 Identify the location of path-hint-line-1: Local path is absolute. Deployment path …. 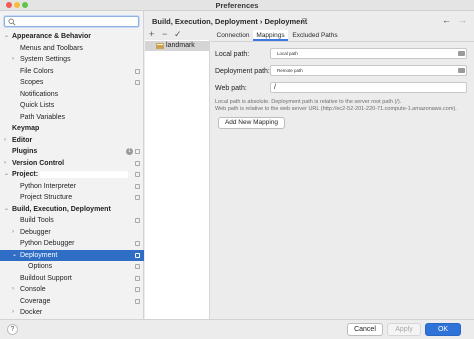
(308, 102).